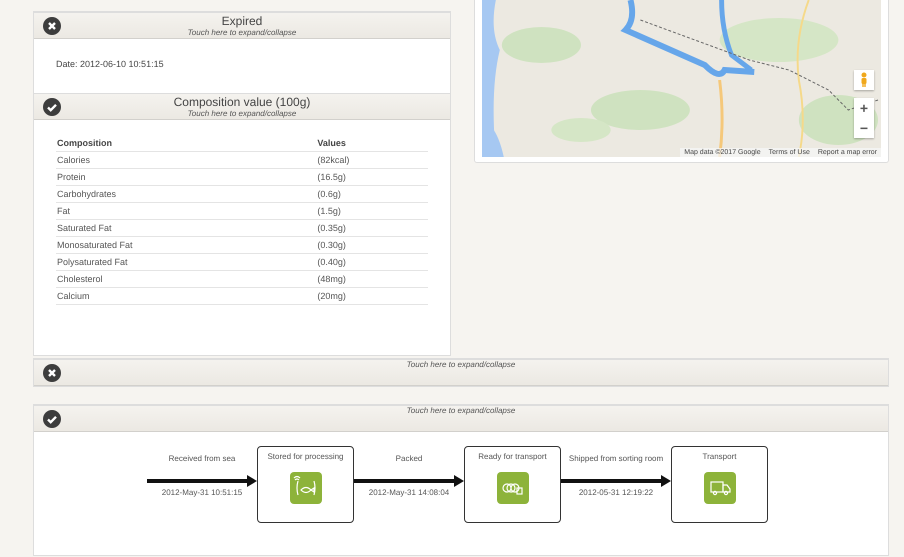 The image size is (904, 557). What do you see at coordinates (372, 211) in the screenshot?
I see `table-cell: (1.5g)` at bounding box center [372, 211].